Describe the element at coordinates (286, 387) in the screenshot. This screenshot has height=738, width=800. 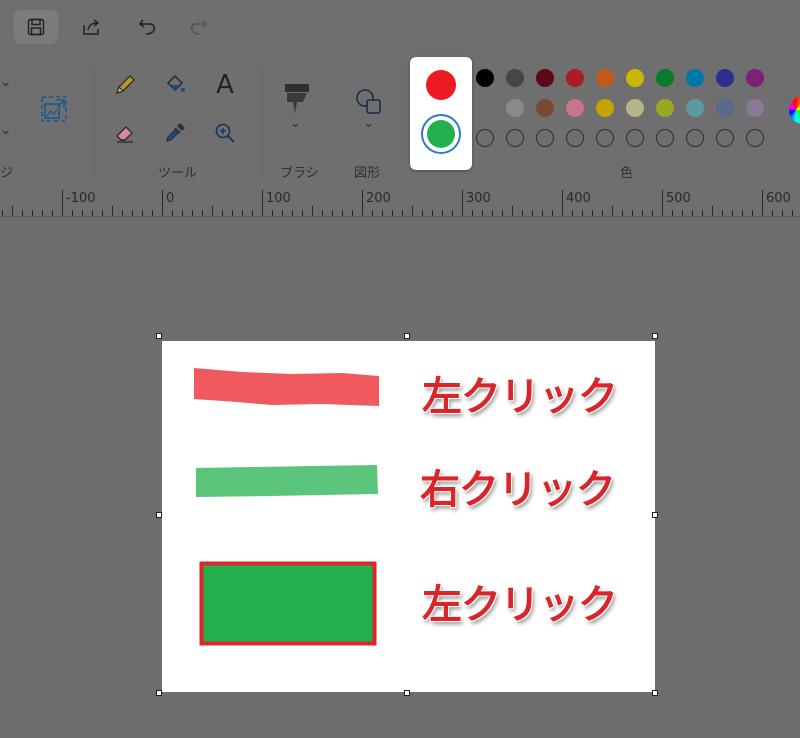
I see `red-brush-stroke` at that location.